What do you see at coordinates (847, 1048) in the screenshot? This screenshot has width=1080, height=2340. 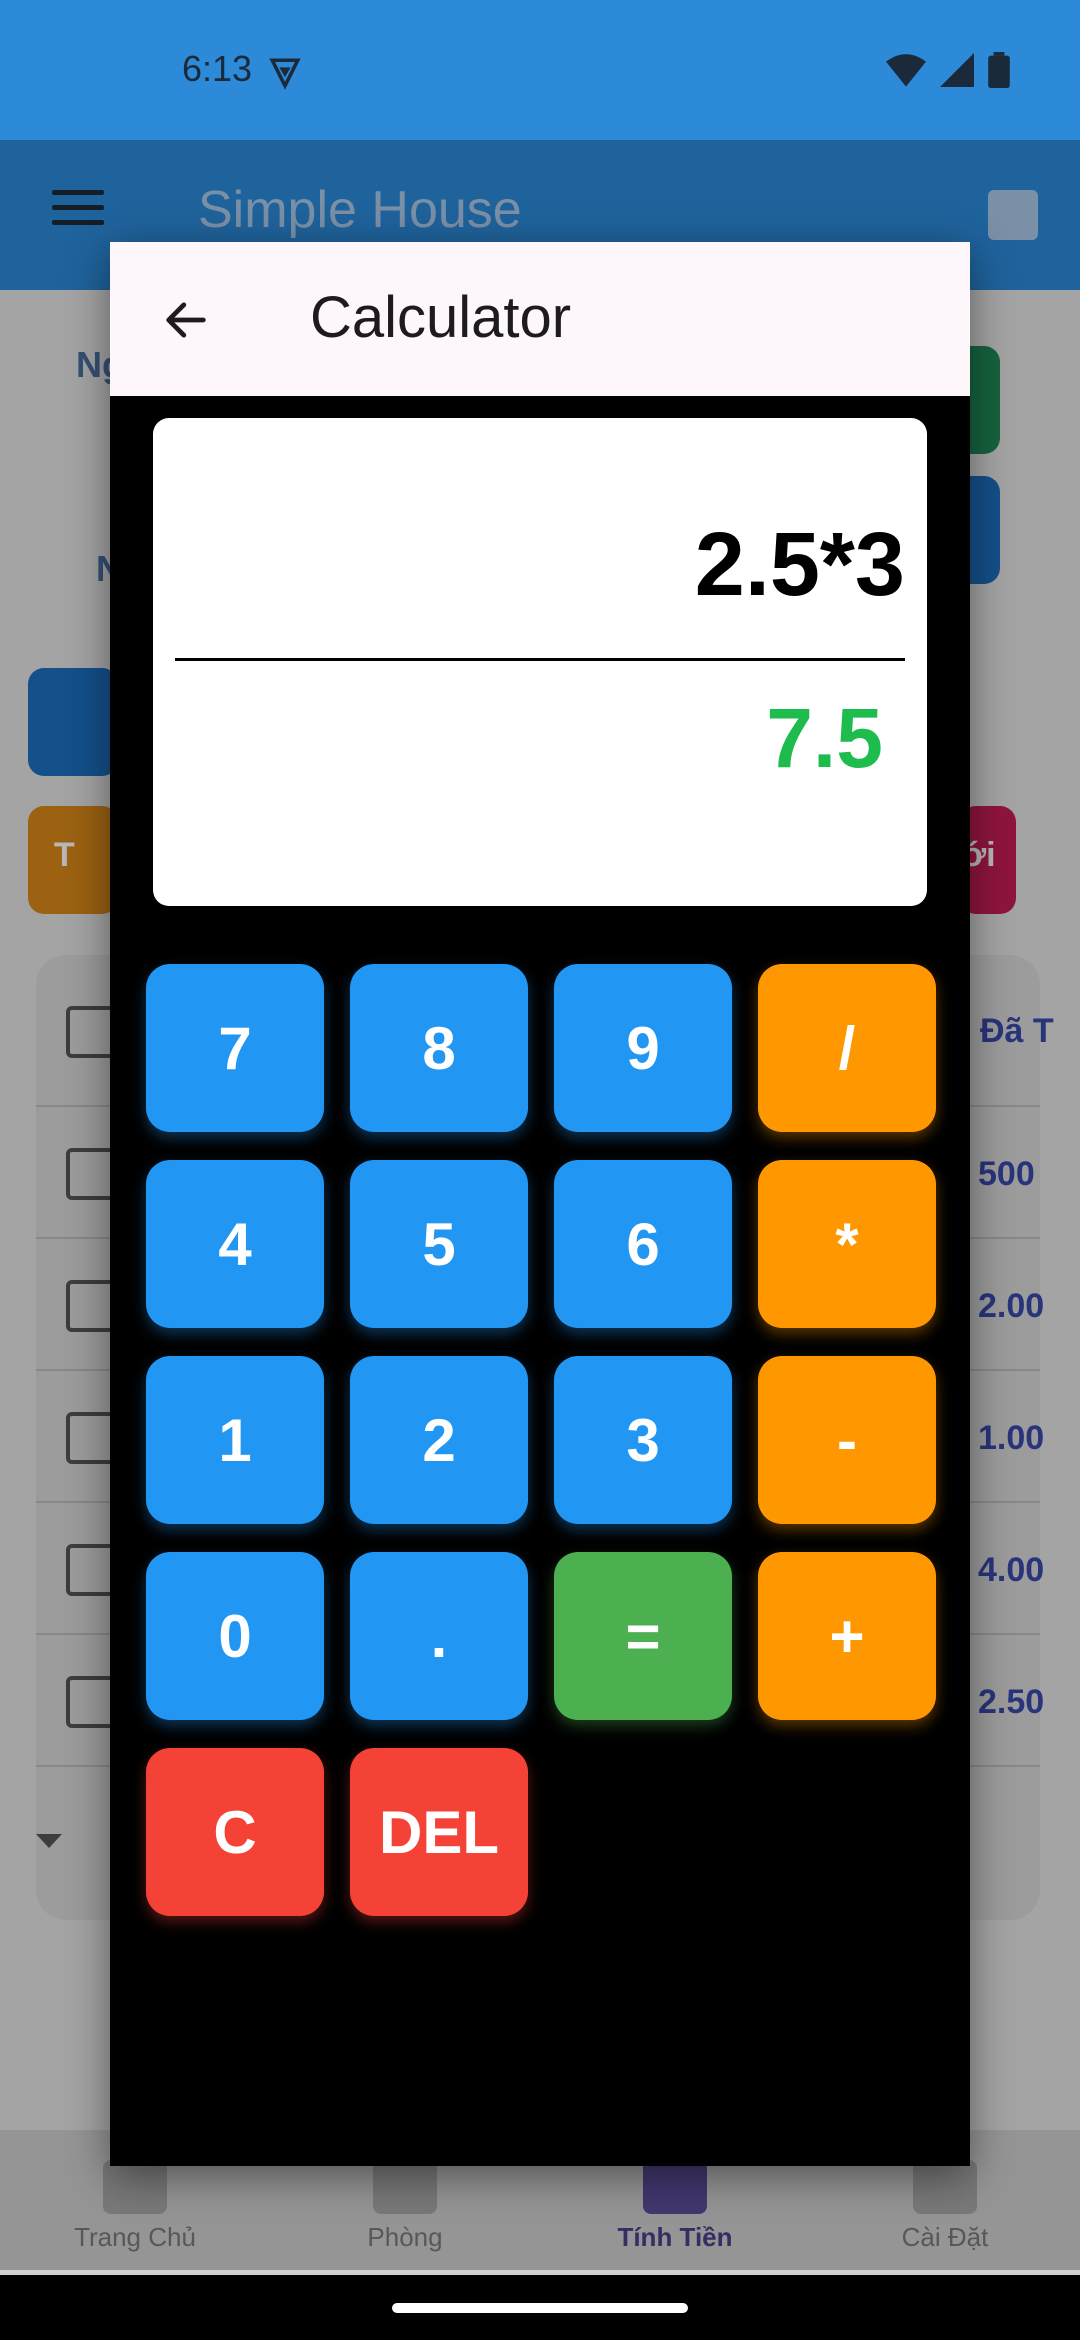 I see `key-divide: /` at bounding box center [847, 1048].